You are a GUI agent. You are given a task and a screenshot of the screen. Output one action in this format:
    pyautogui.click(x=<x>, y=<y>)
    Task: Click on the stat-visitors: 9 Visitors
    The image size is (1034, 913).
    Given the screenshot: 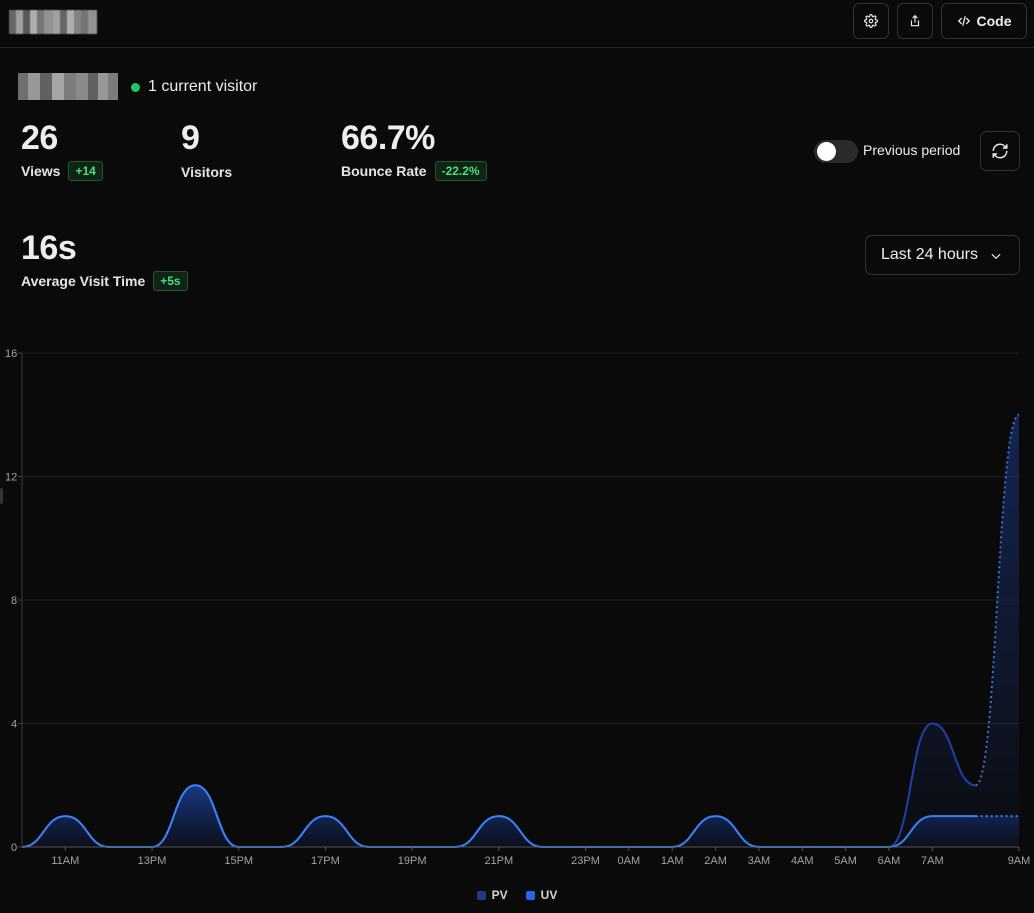 What is the action you would take?
    pyautogui.click(x=206, y=150)
    